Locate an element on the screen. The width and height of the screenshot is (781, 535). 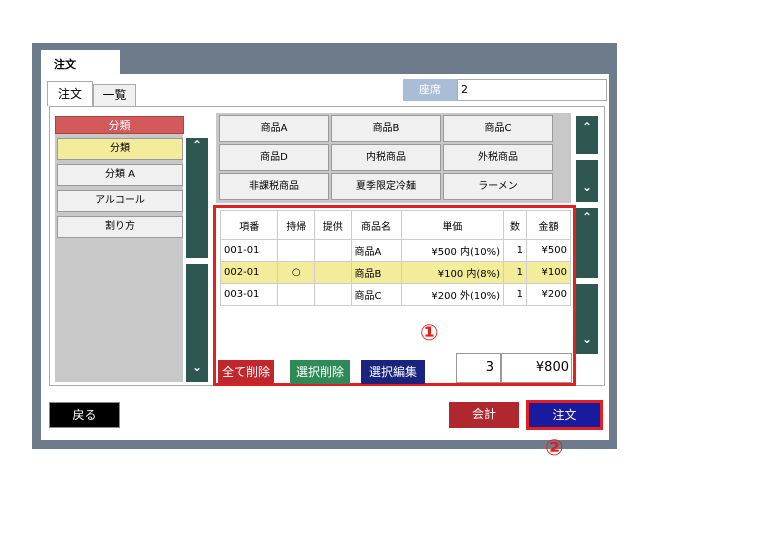
category-item: 分類 A is located at coordinates (120, 175).